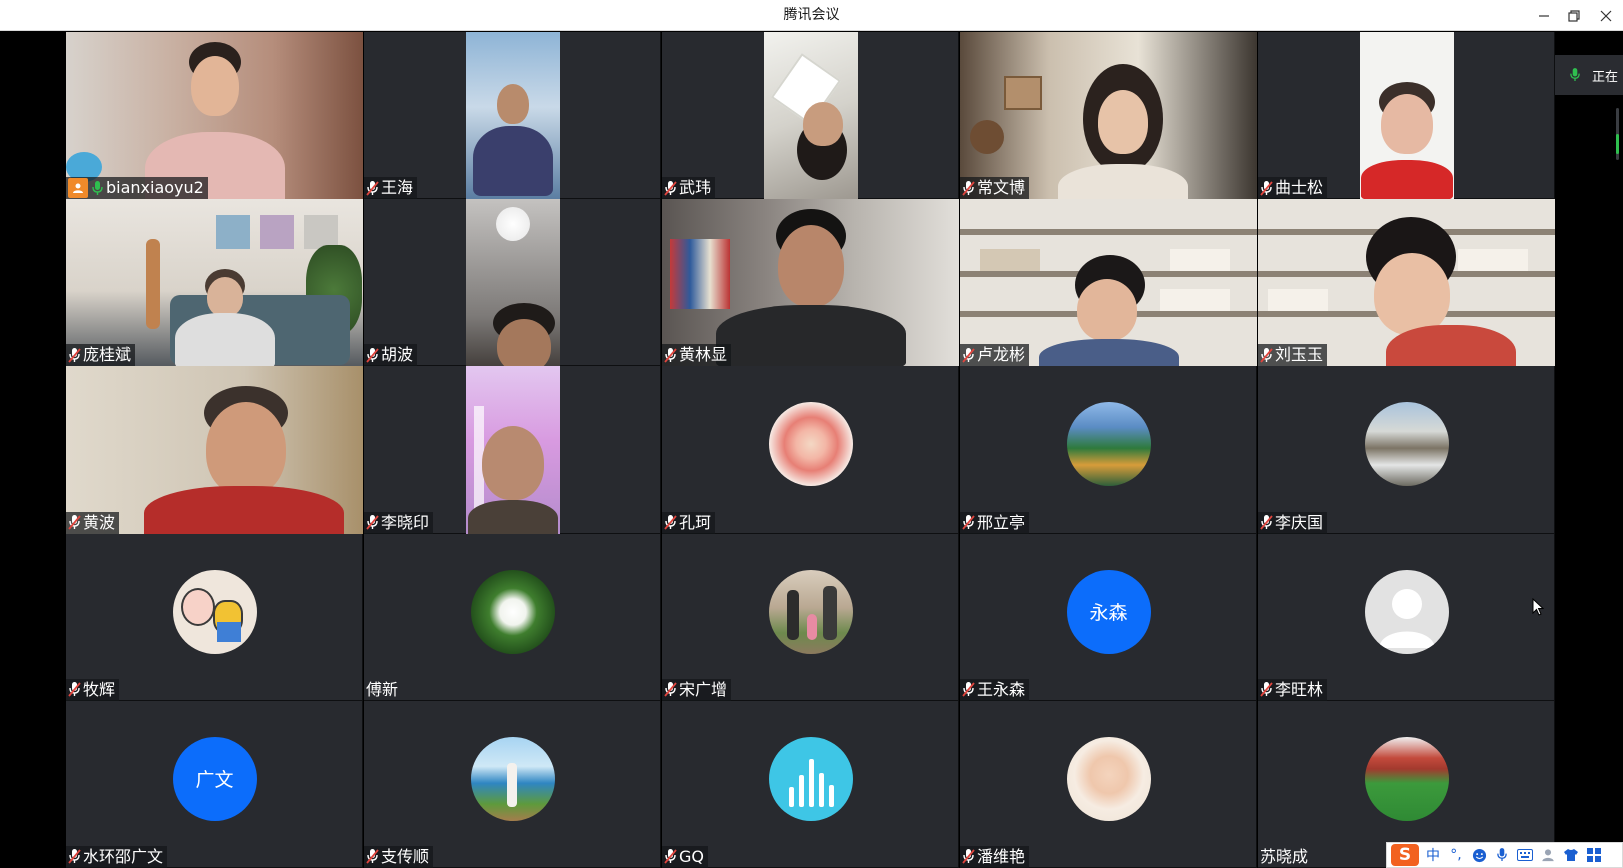 This screenshot has height=868, width=1623. I want to click on participant-name: 刘玉玉, so click(1299, 355).